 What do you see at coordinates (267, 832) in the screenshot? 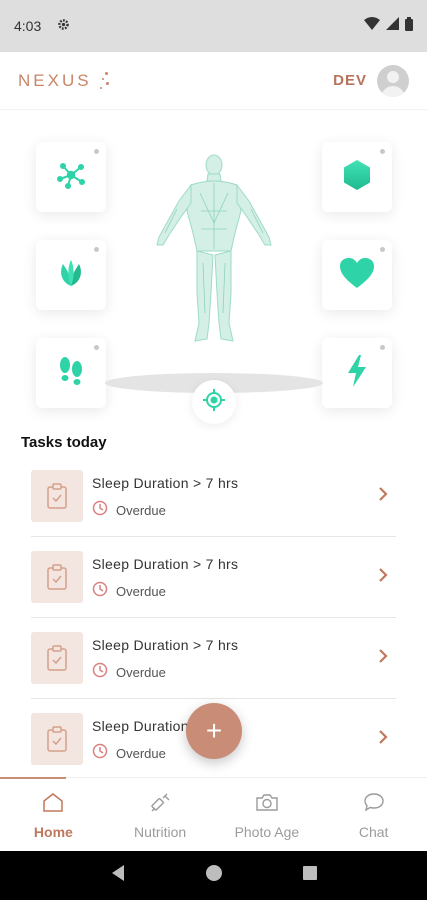
I see `nav-label: Photo Age` at bounding box center [267, 832].